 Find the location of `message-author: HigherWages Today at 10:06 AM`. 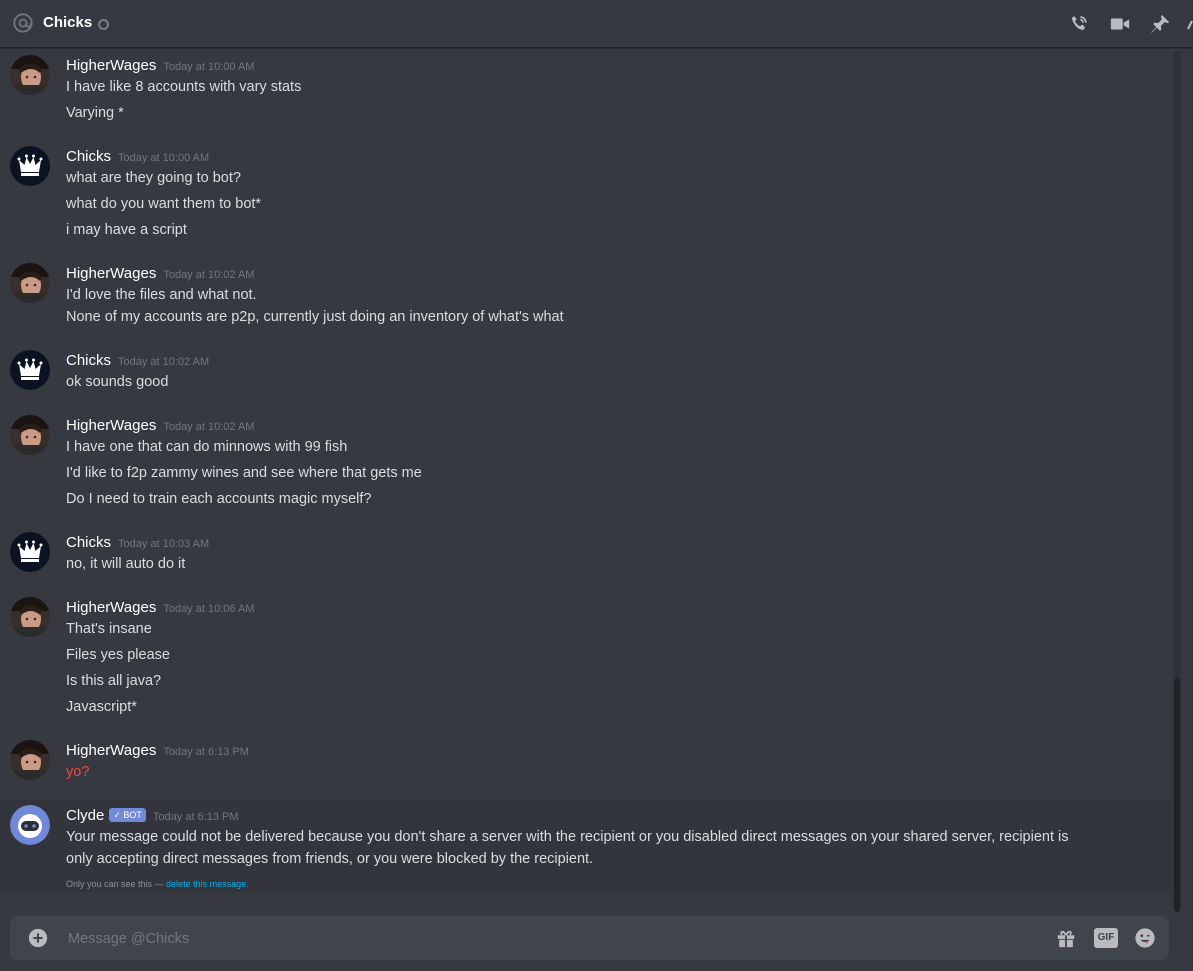

message-author: HigherWages Today at 10:06 AM is located at coordinates (160, 607).